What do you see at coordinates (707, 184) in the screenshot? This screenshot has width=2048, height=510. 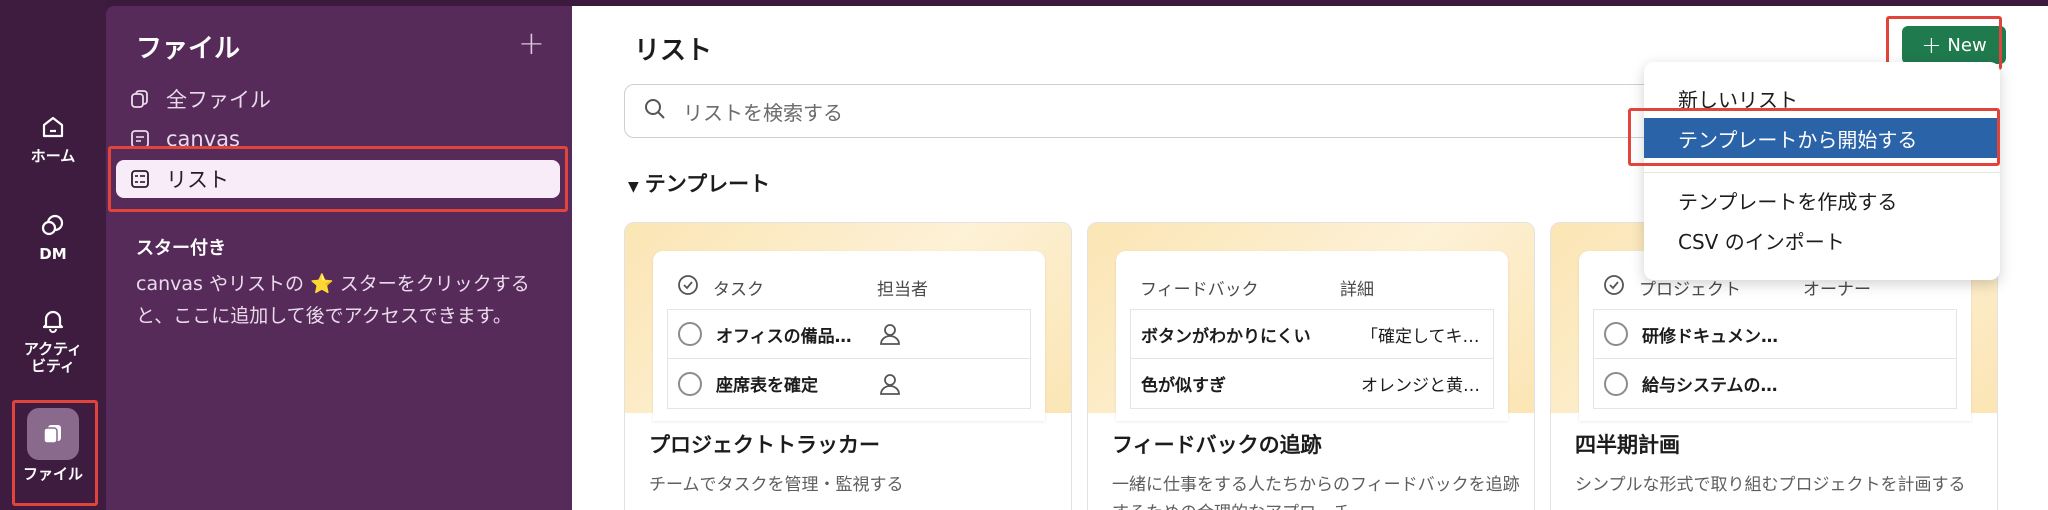 I see `templates-heading: テンプレート` at bounding box center [707, 184].